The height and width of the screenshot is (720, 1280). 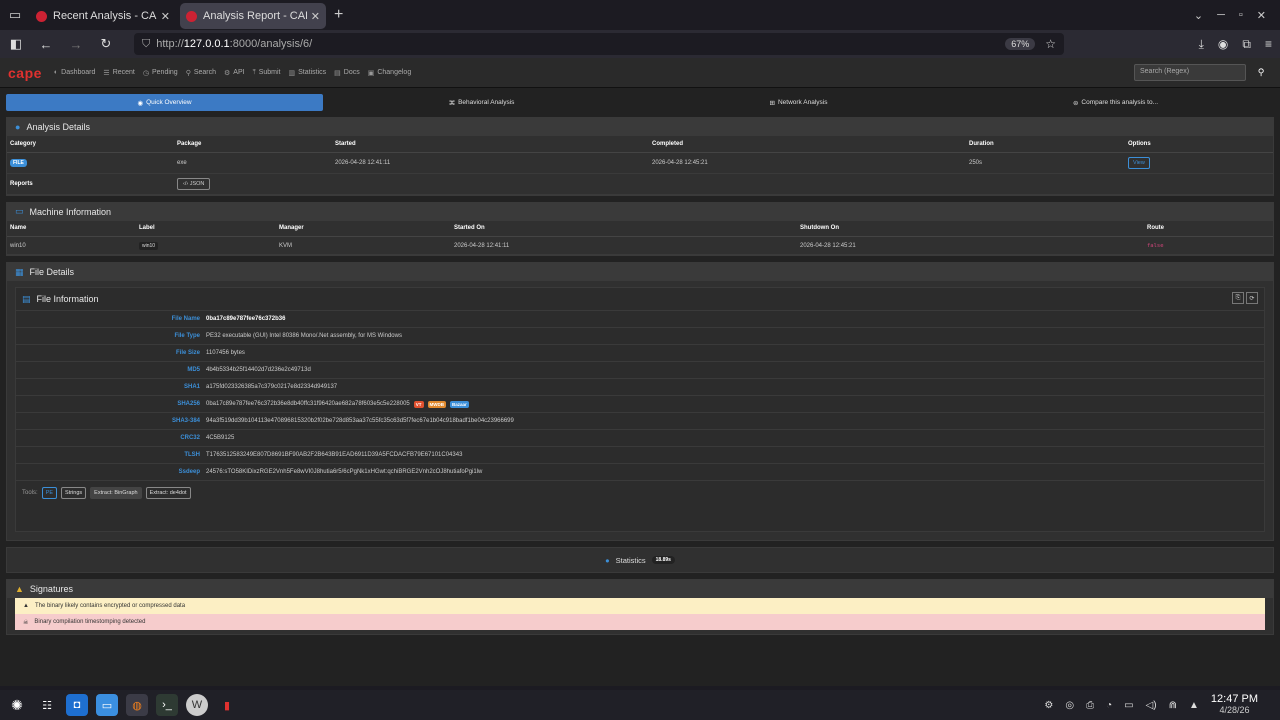 What do you see at coordinates (17, 705) in the screenshot?
I see `app-launcher-icon: ✺` at bounding box center [17, 705].